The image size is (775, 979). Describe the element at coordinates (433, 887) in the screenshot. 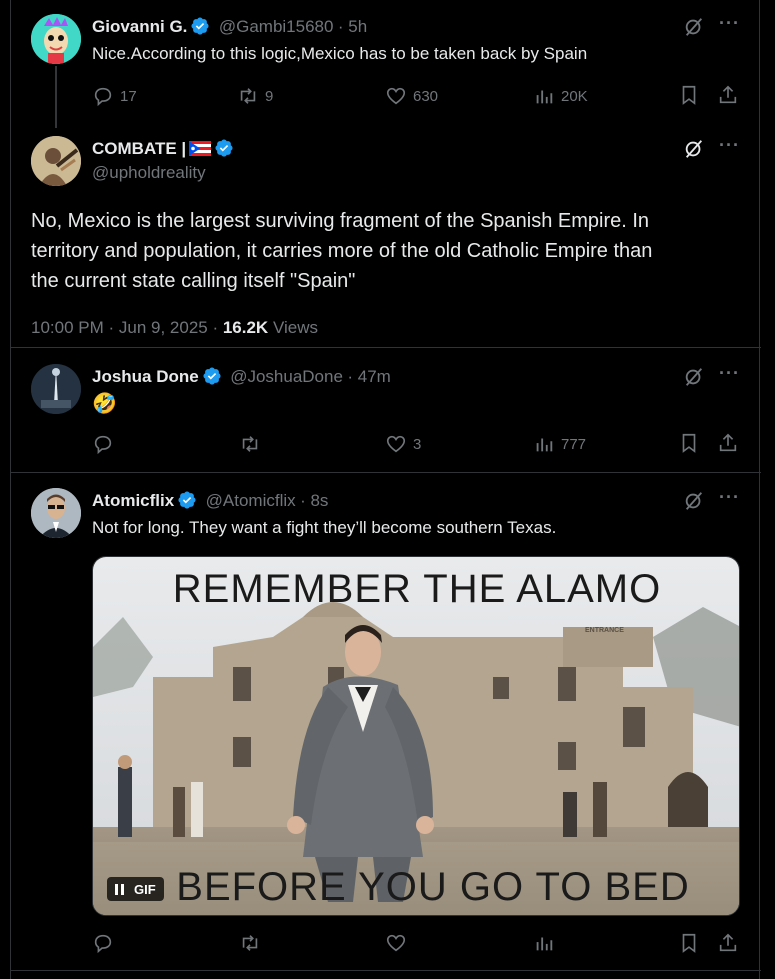

I see `gif-caption-bottom: BEFORE YOU GO TO BED` at that location.